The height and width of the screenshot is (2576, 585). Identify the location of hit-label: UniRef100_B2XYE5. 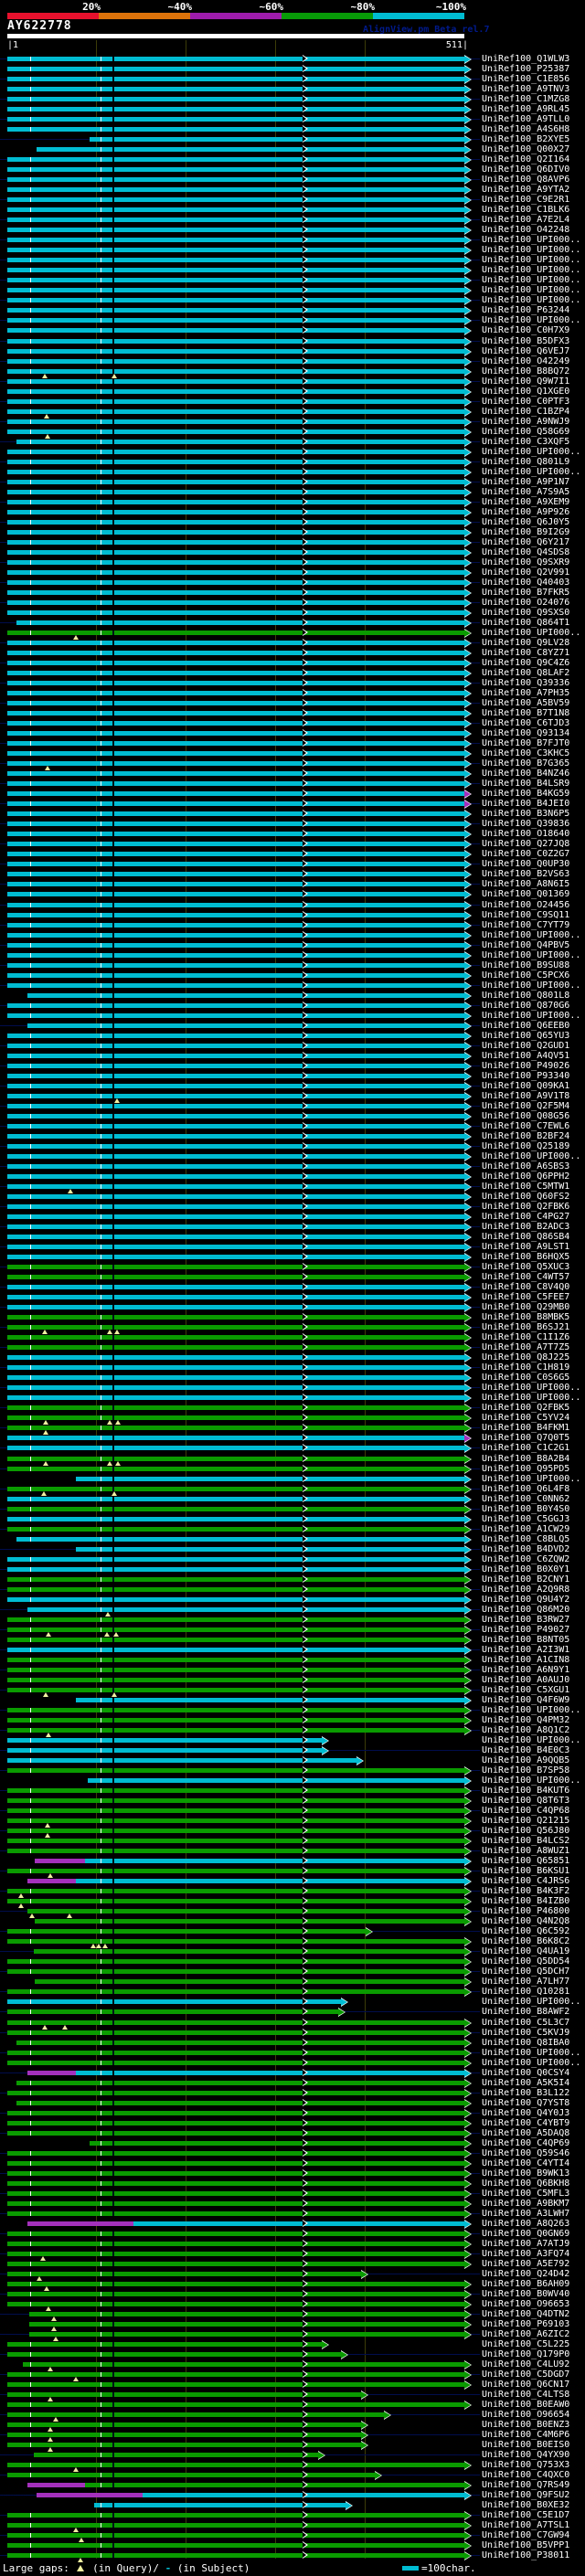
(533, 139).